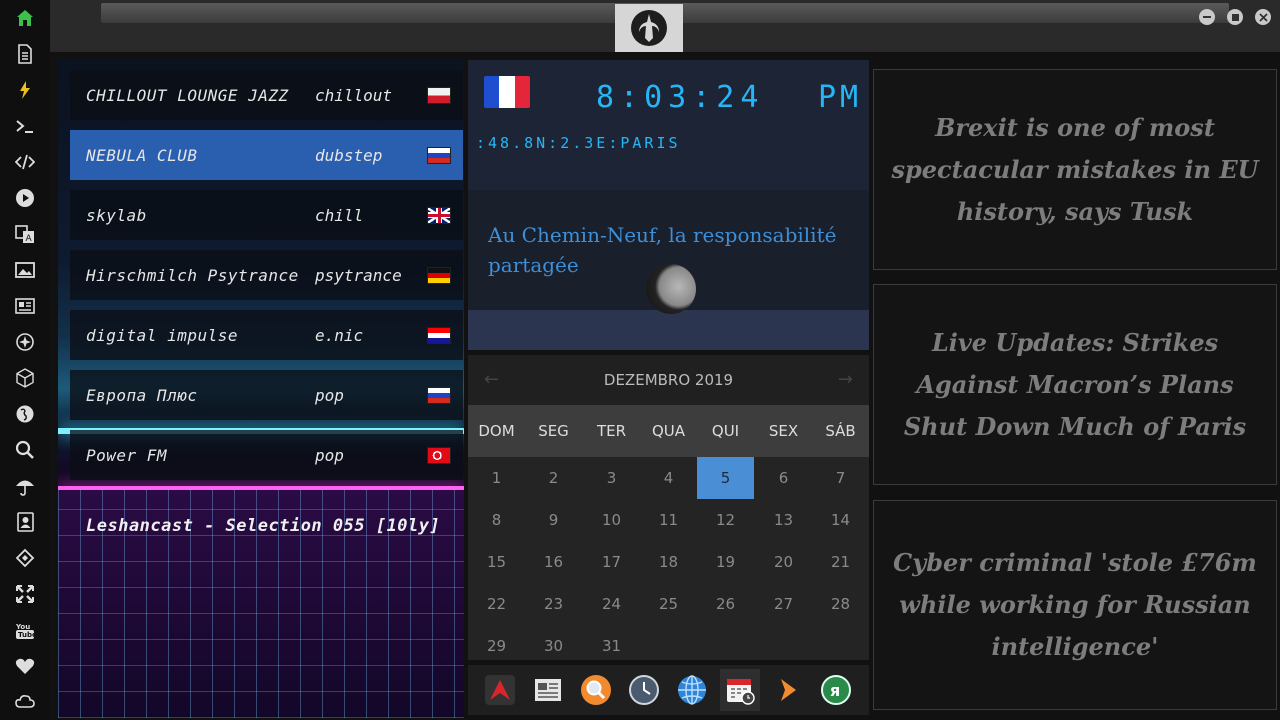 This screenshot has width=1280, height=720. What do you see at coordinates (783, 478) in the screenshot?
I see `calendar-day: 6` at bounding box center [783, 478].